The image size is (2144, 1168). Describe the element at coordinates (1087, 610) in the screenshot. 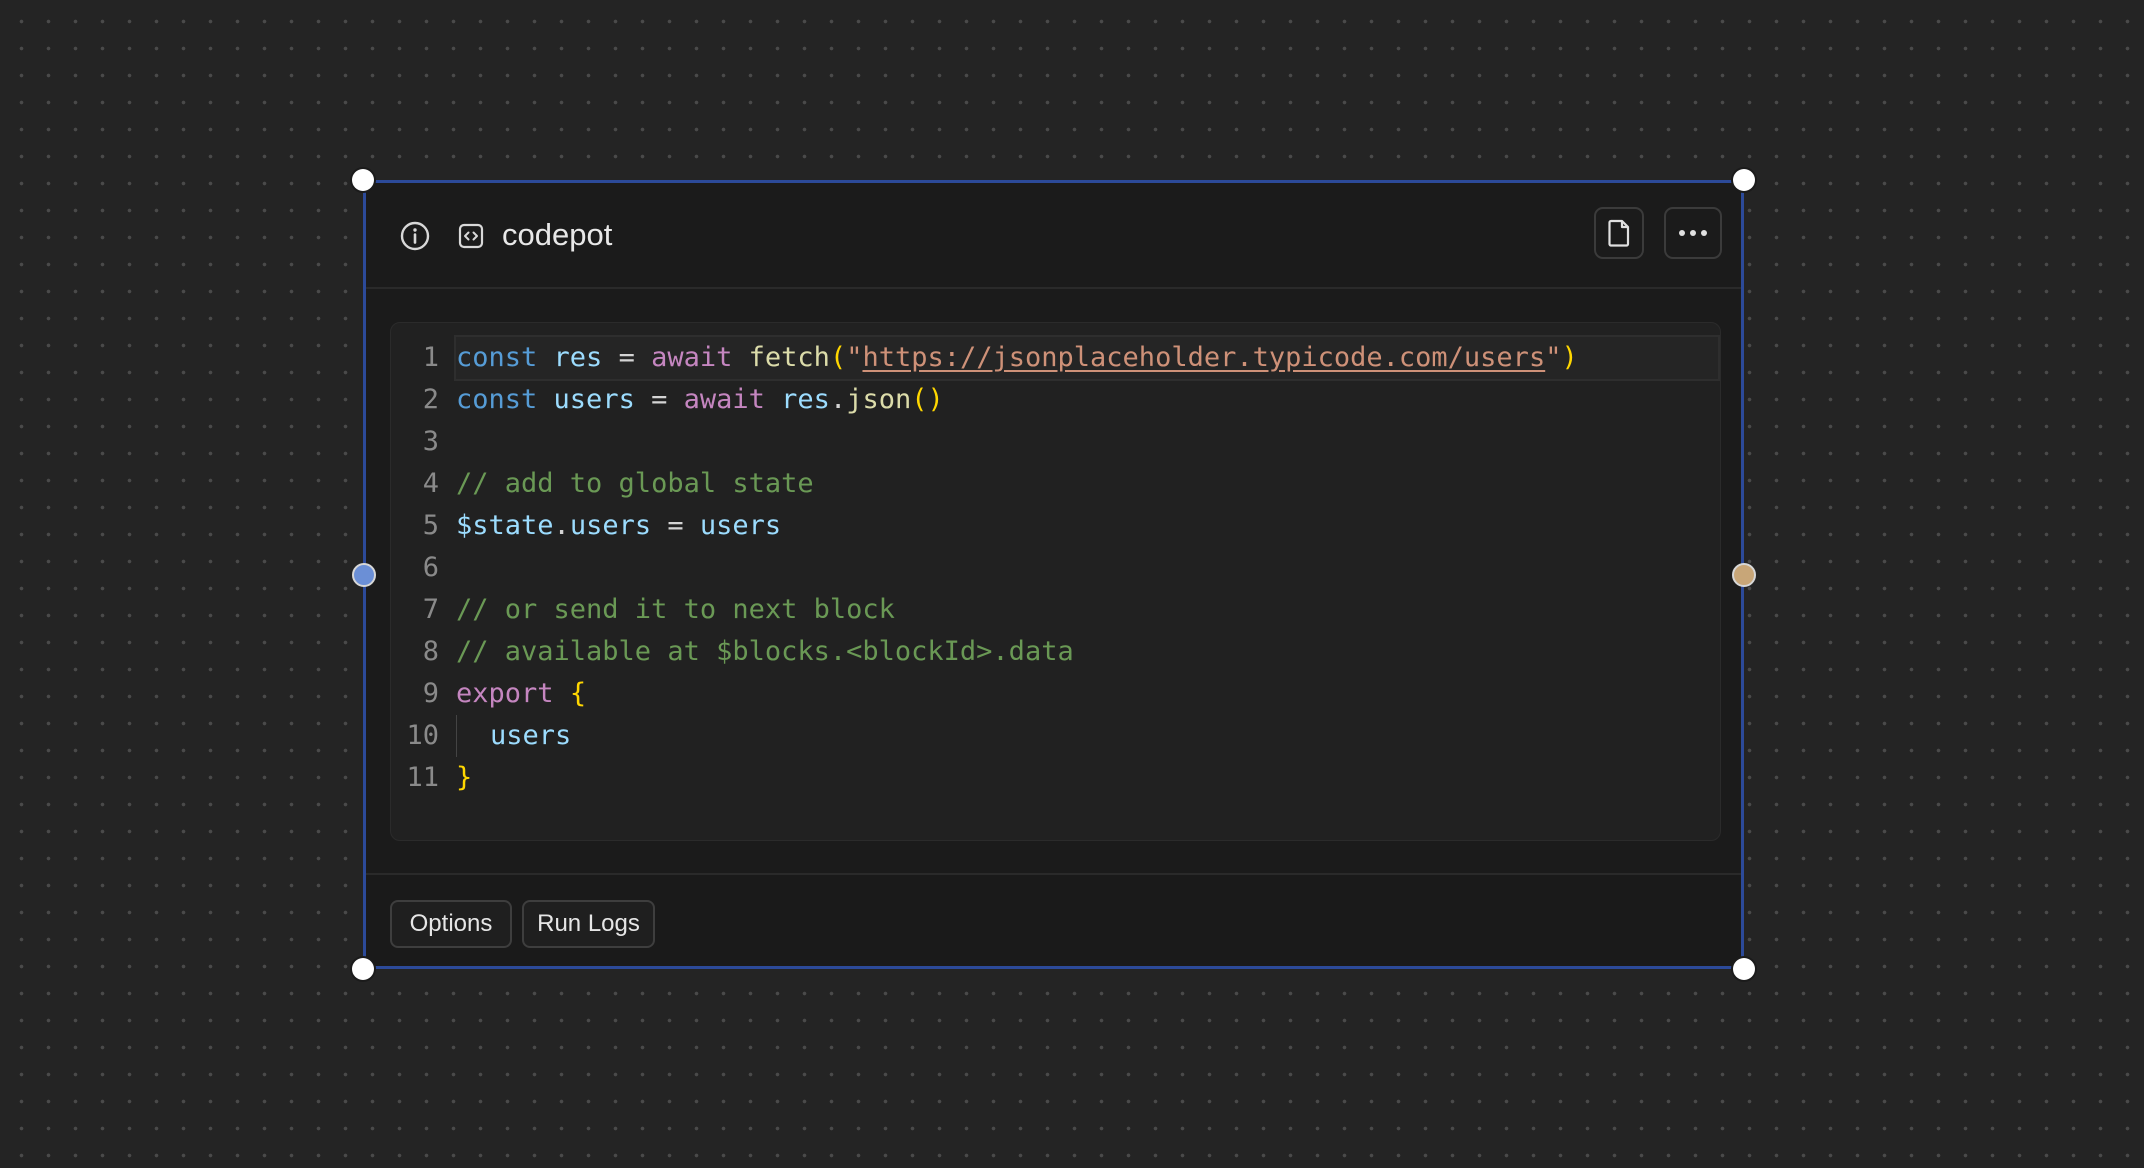

I see `line-content: // or send it to next block` at that location.